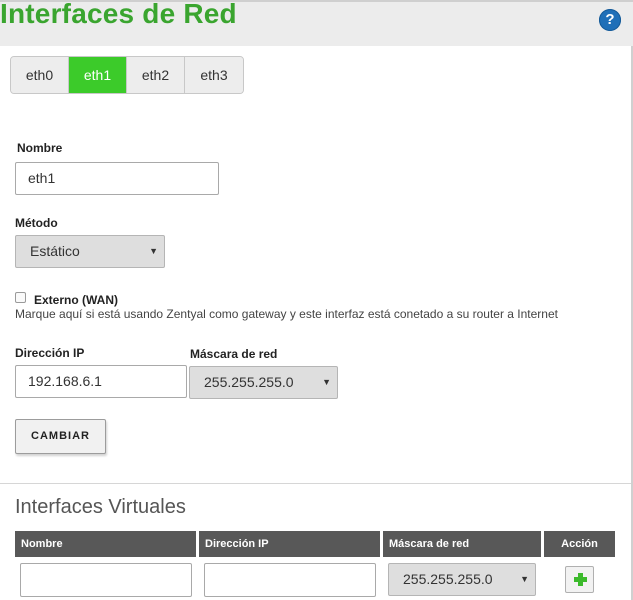  I want to click on mask-select-value: 255.255.255.0, so click(249, 382).